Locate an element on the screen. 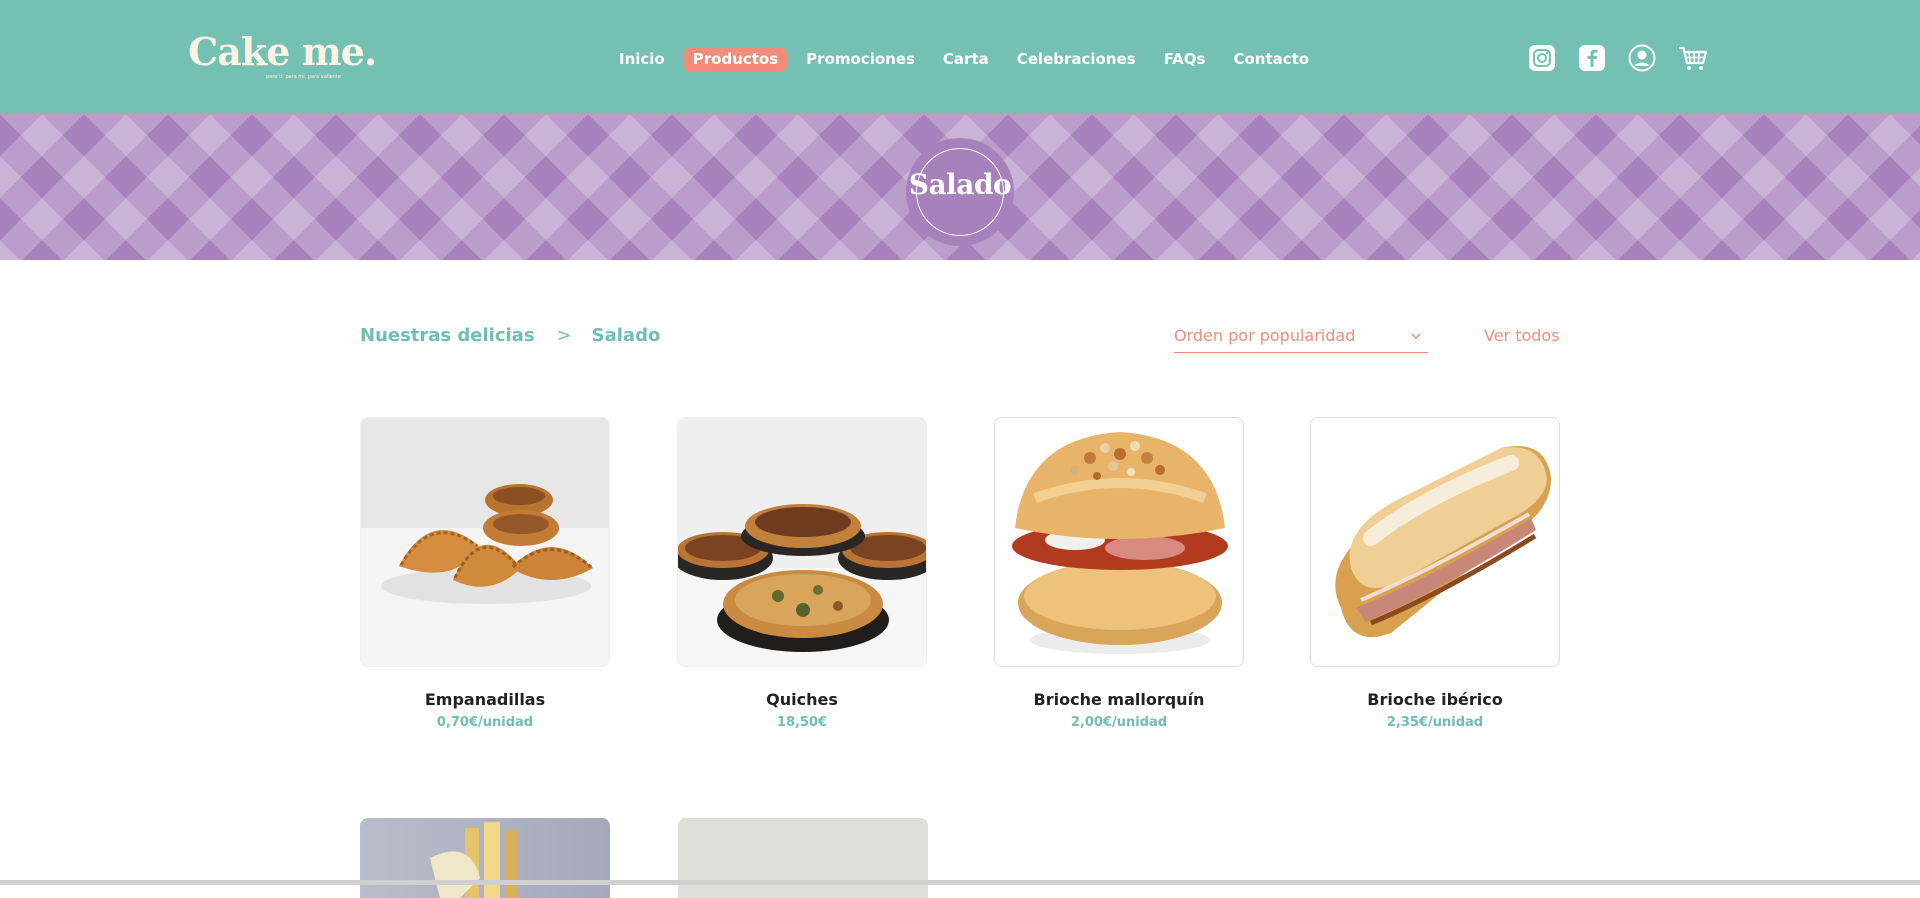 This screenshot has width=1920, height=898. product-name: Brioche mallorquín is located at coordinates (1119, 699).